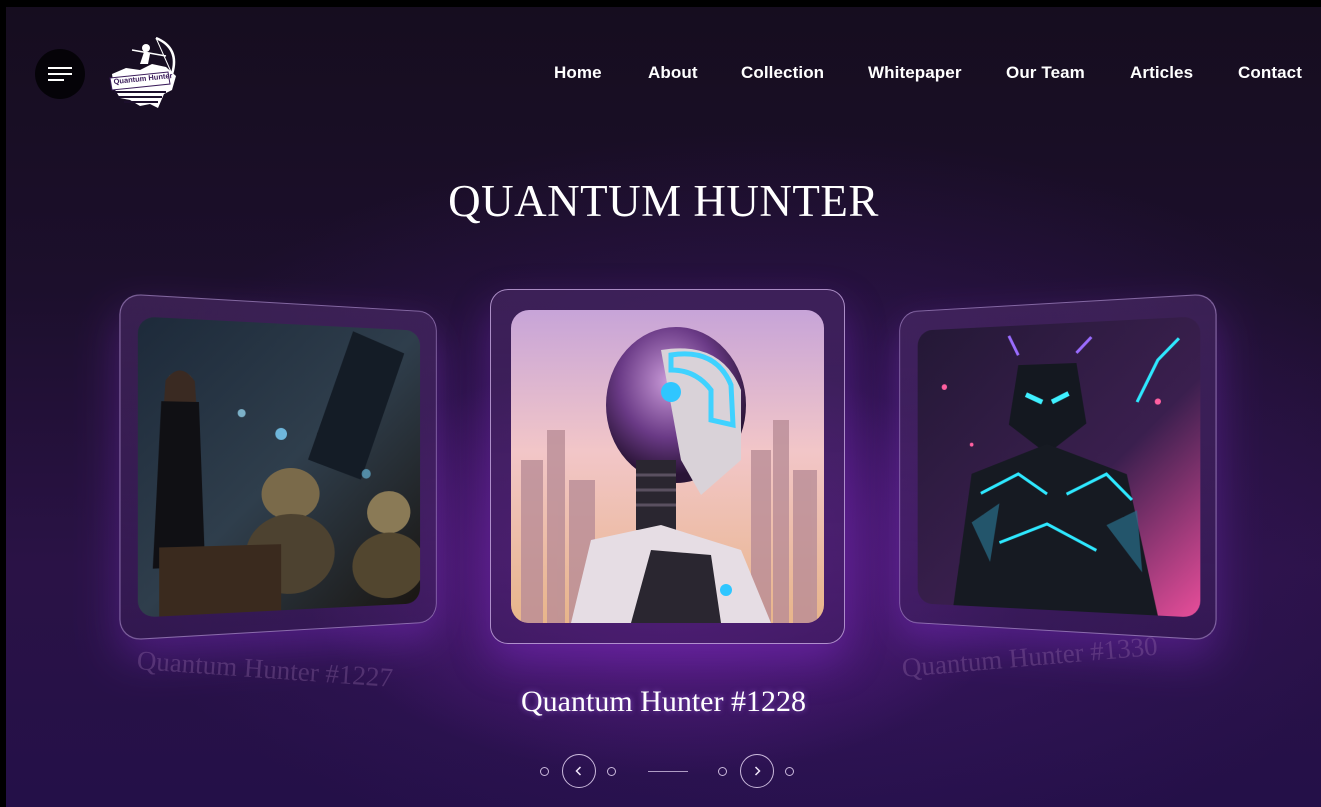  I want to click on next-button, so click(757, 771).